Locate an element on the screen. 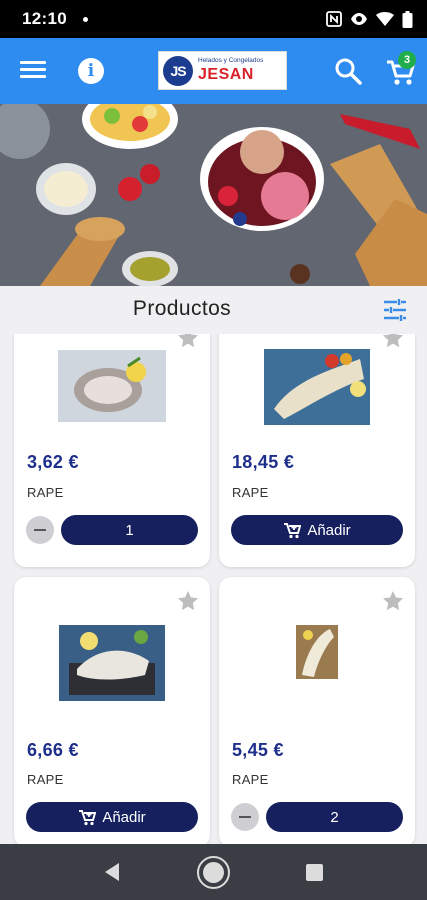 The height and width of the screenshot is (900, 427). product-card: 18,45 € RAPE Añadir is located at coordinates (317, 450).